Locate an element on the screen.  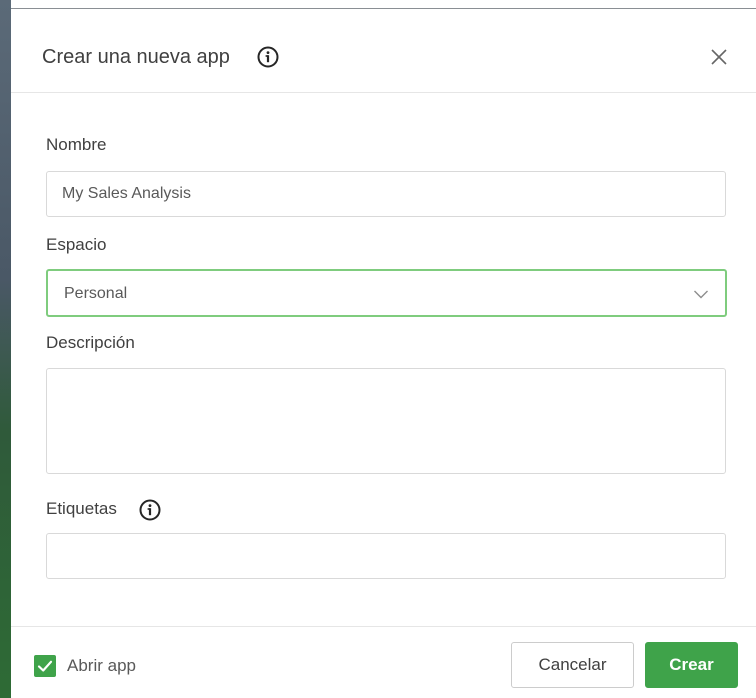
space-selected-value: Personal is located at coordinates (96, 293).